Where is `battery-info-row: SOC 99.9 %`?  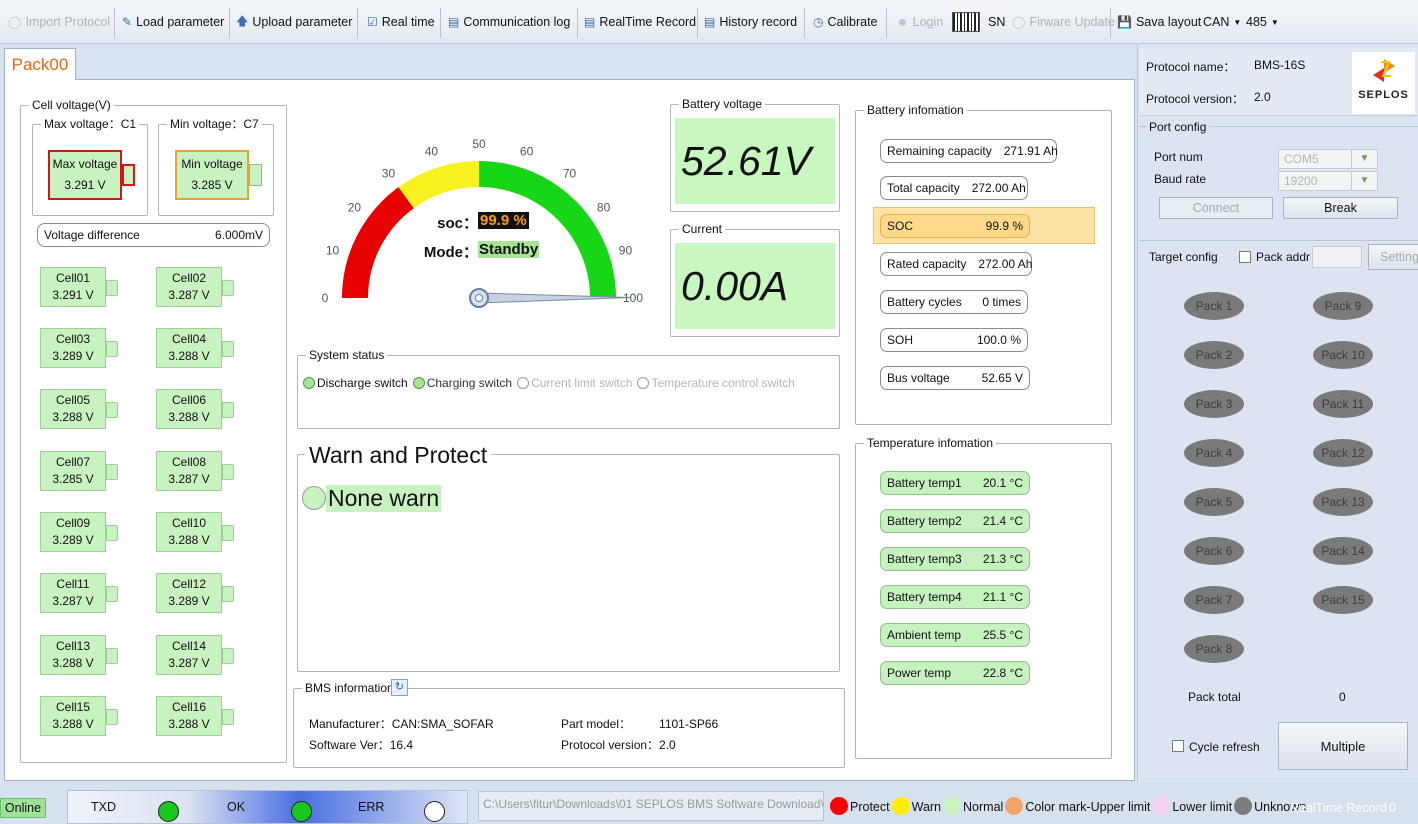 battery-info-row: SOC 99.9 % is located at coordinates (955, 226).